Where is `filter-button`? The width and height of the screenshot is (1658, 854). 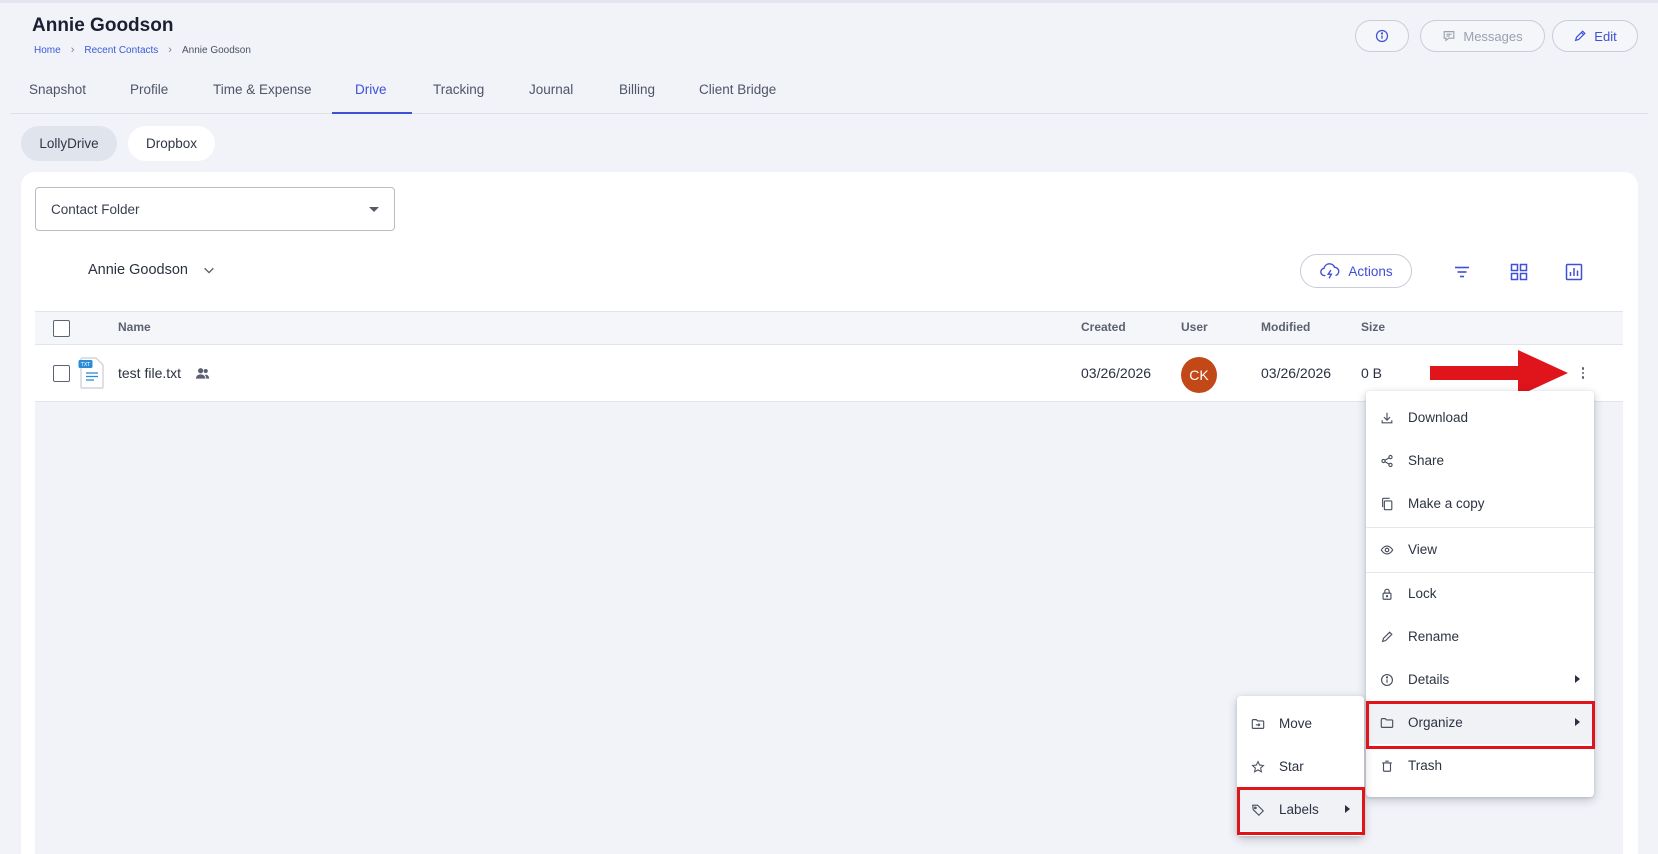 filter-button is located at coordinates (1462, 272).